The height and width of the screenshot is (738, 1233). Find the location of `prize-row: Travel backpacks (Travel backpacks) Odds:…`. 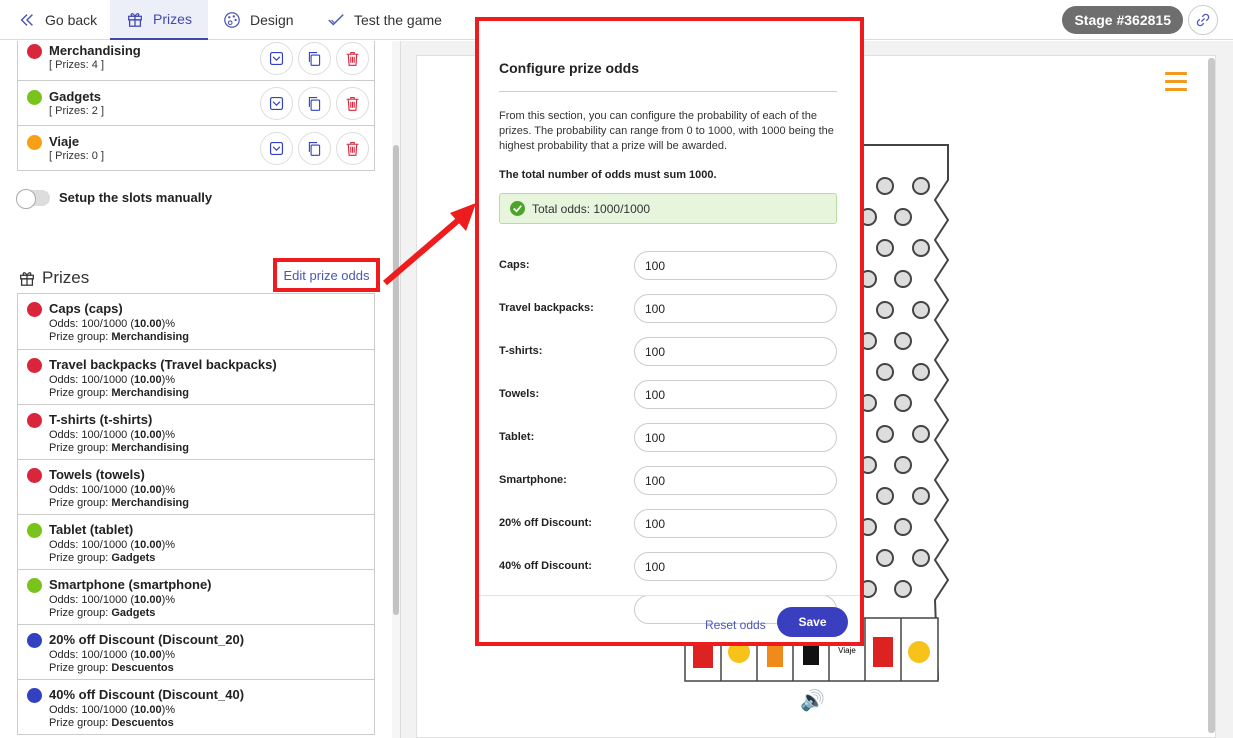

prize-row: Travel backpacks (Travel backpacks) Odds:… is located at coordinates (196, 376).